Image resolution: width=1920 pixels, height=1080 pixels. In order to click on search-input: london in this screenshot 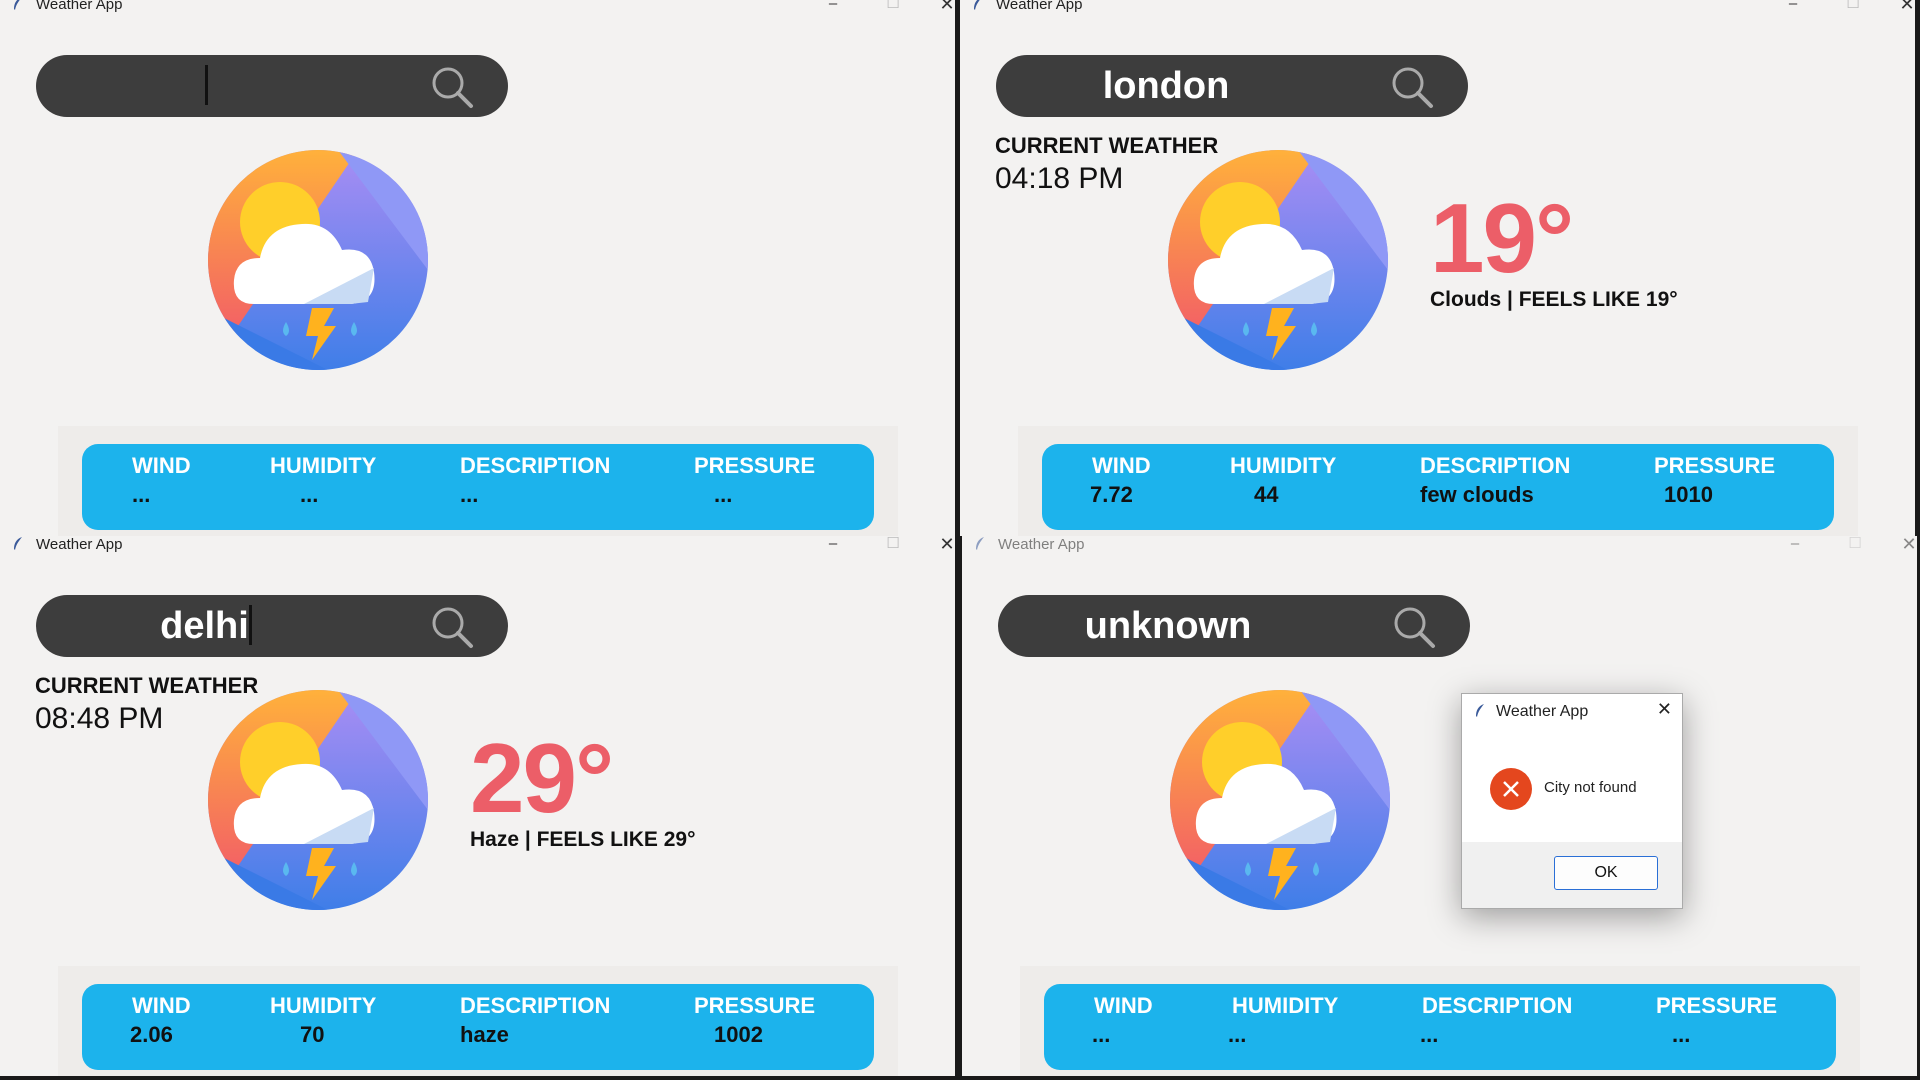, I will do `click(1166, 86)`.